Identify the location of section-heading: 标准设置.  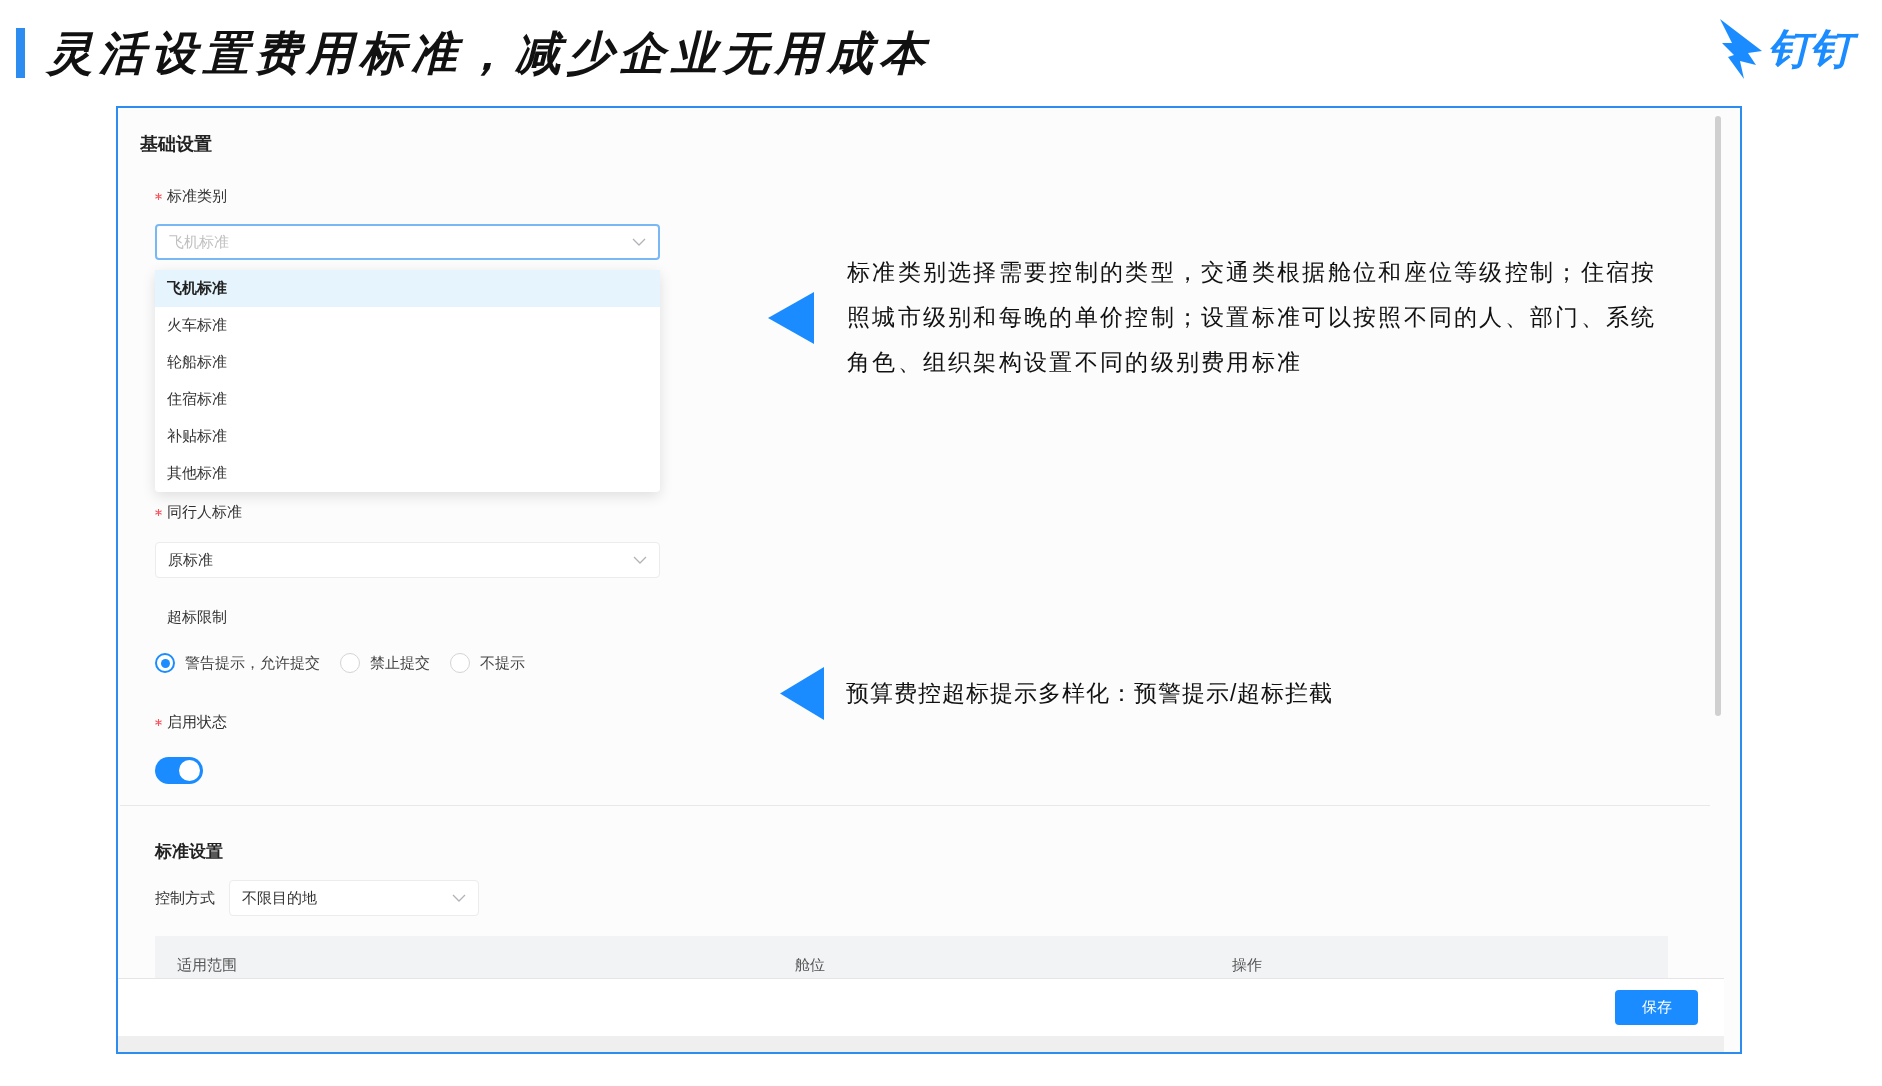
(189, 850).